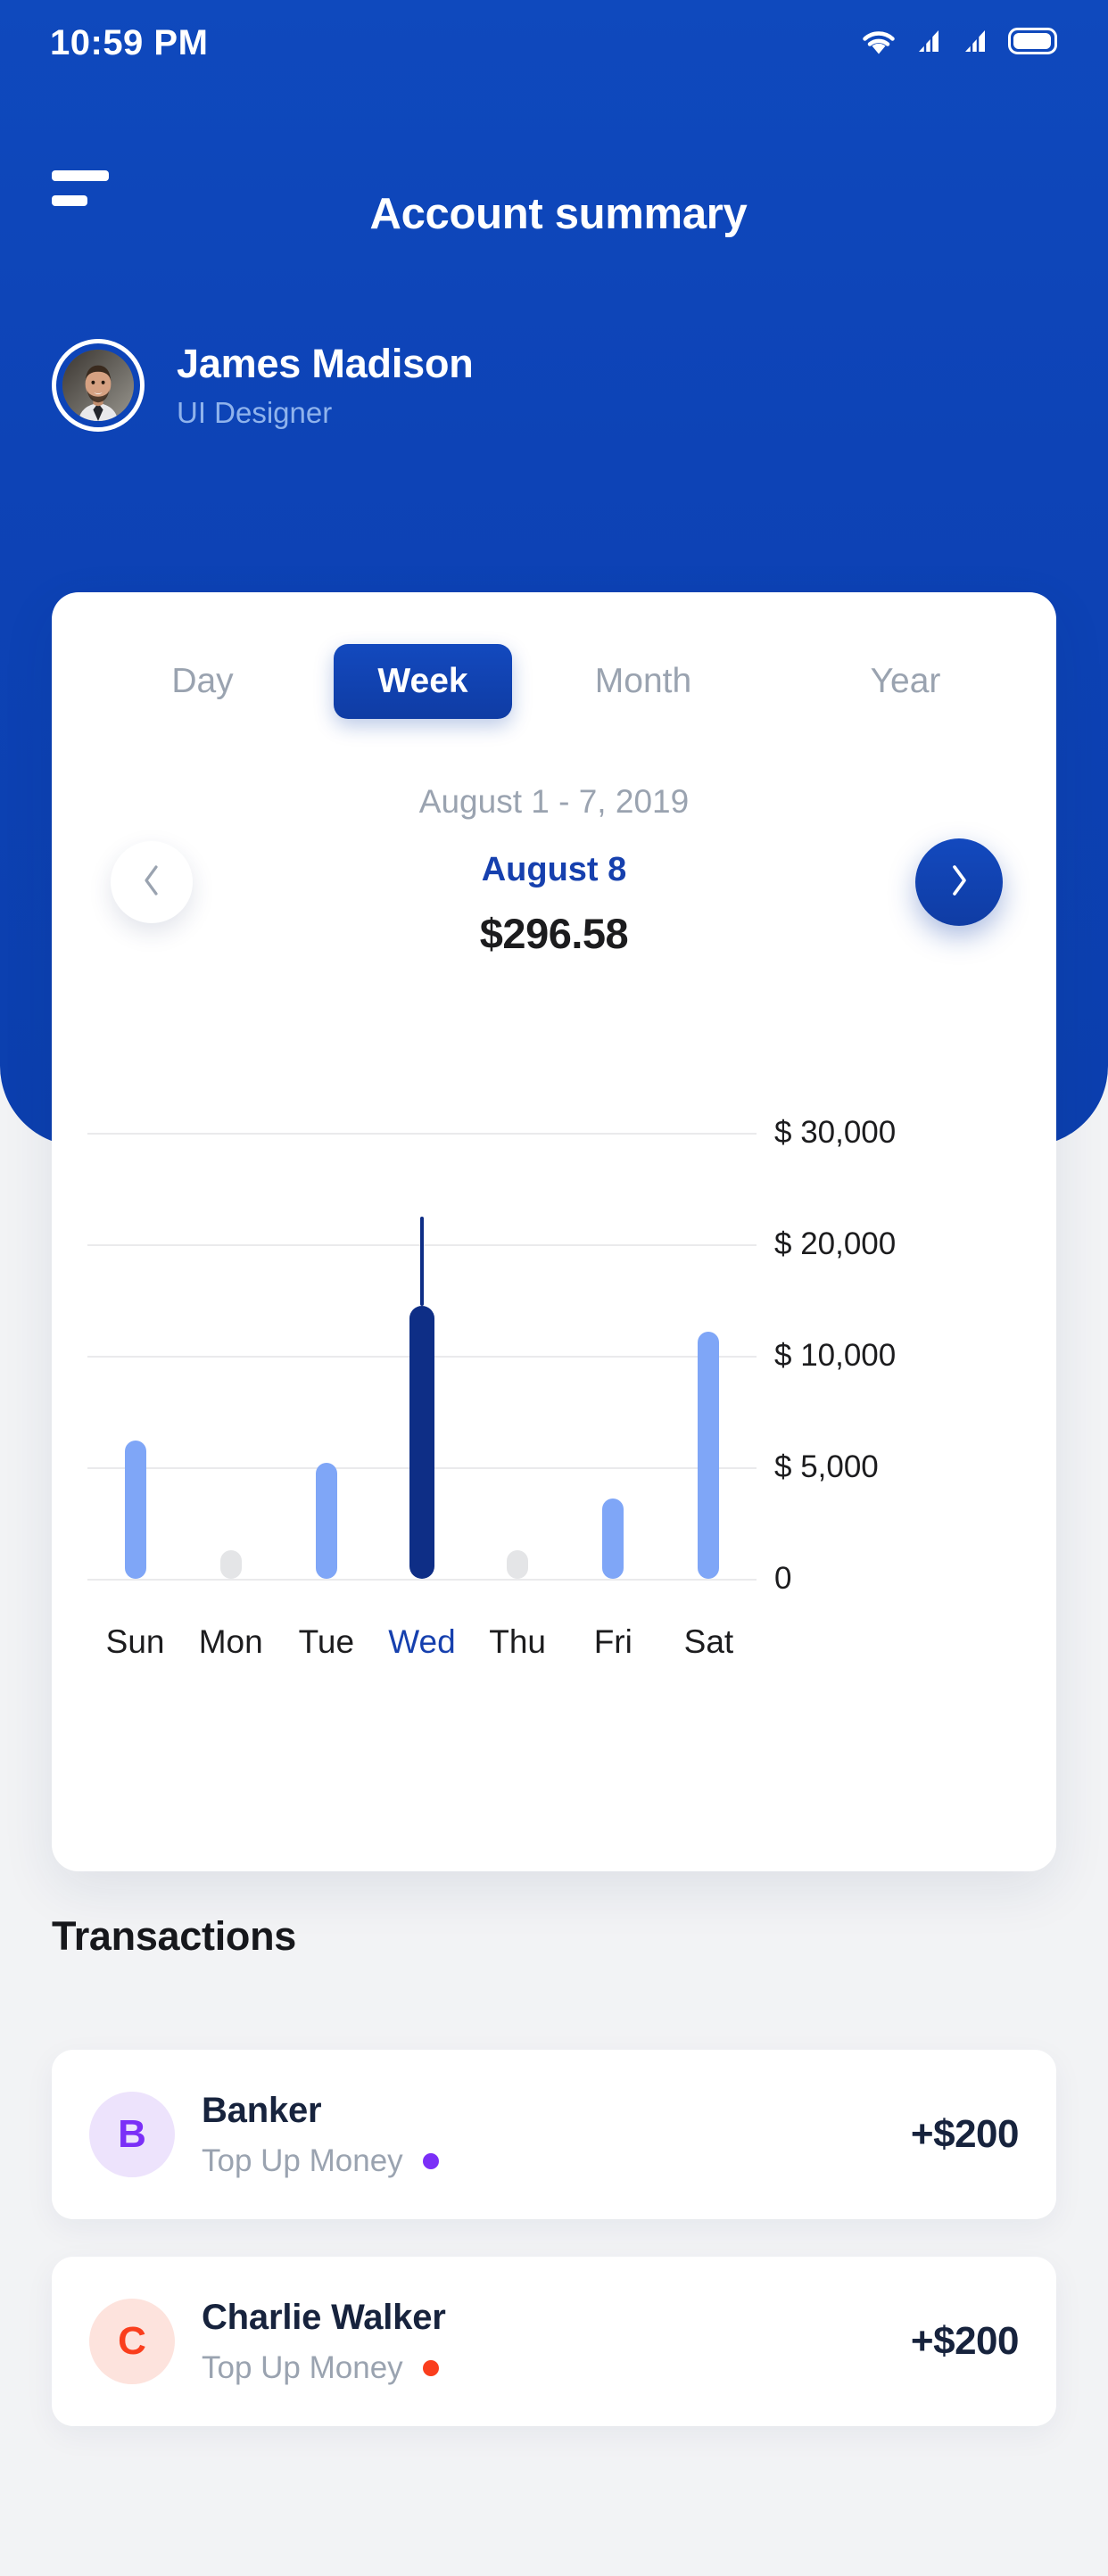 The image size is (1108, 2576). What do you see at coordinates (132, 2341) in the screenshot?
I see `transaction-avatar: C` at bounding box center [132, 2341].